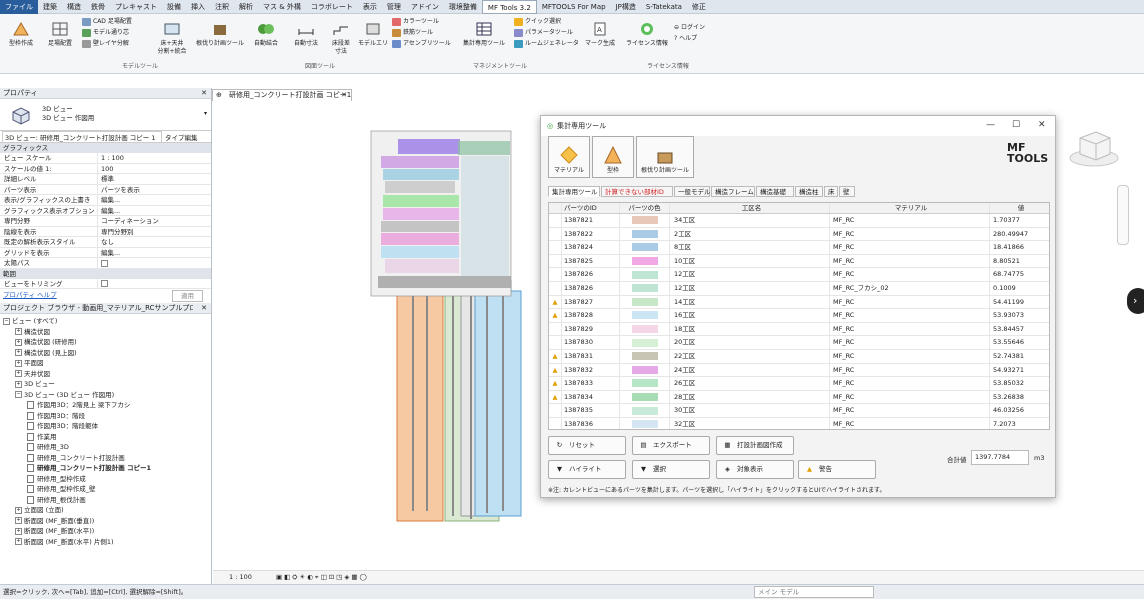 The image size is (1144, 599). I want to click on browser-item: + 断面図 (MF_断面(垂直)), so click(105, 521).